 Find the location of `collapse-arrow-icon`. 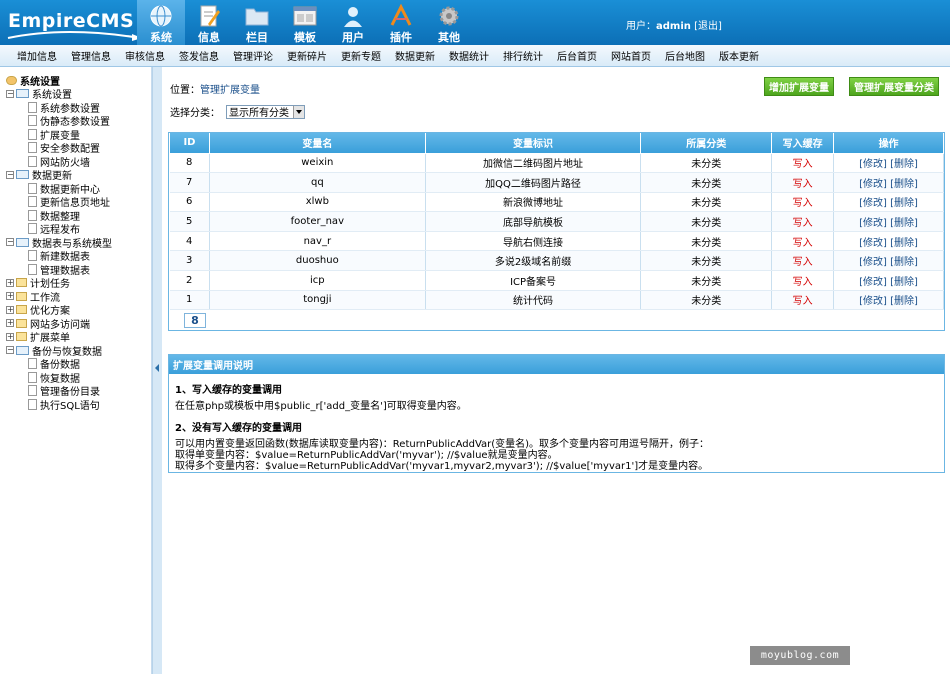

collapse-arrow-icon is located at coordinates (157, 368).